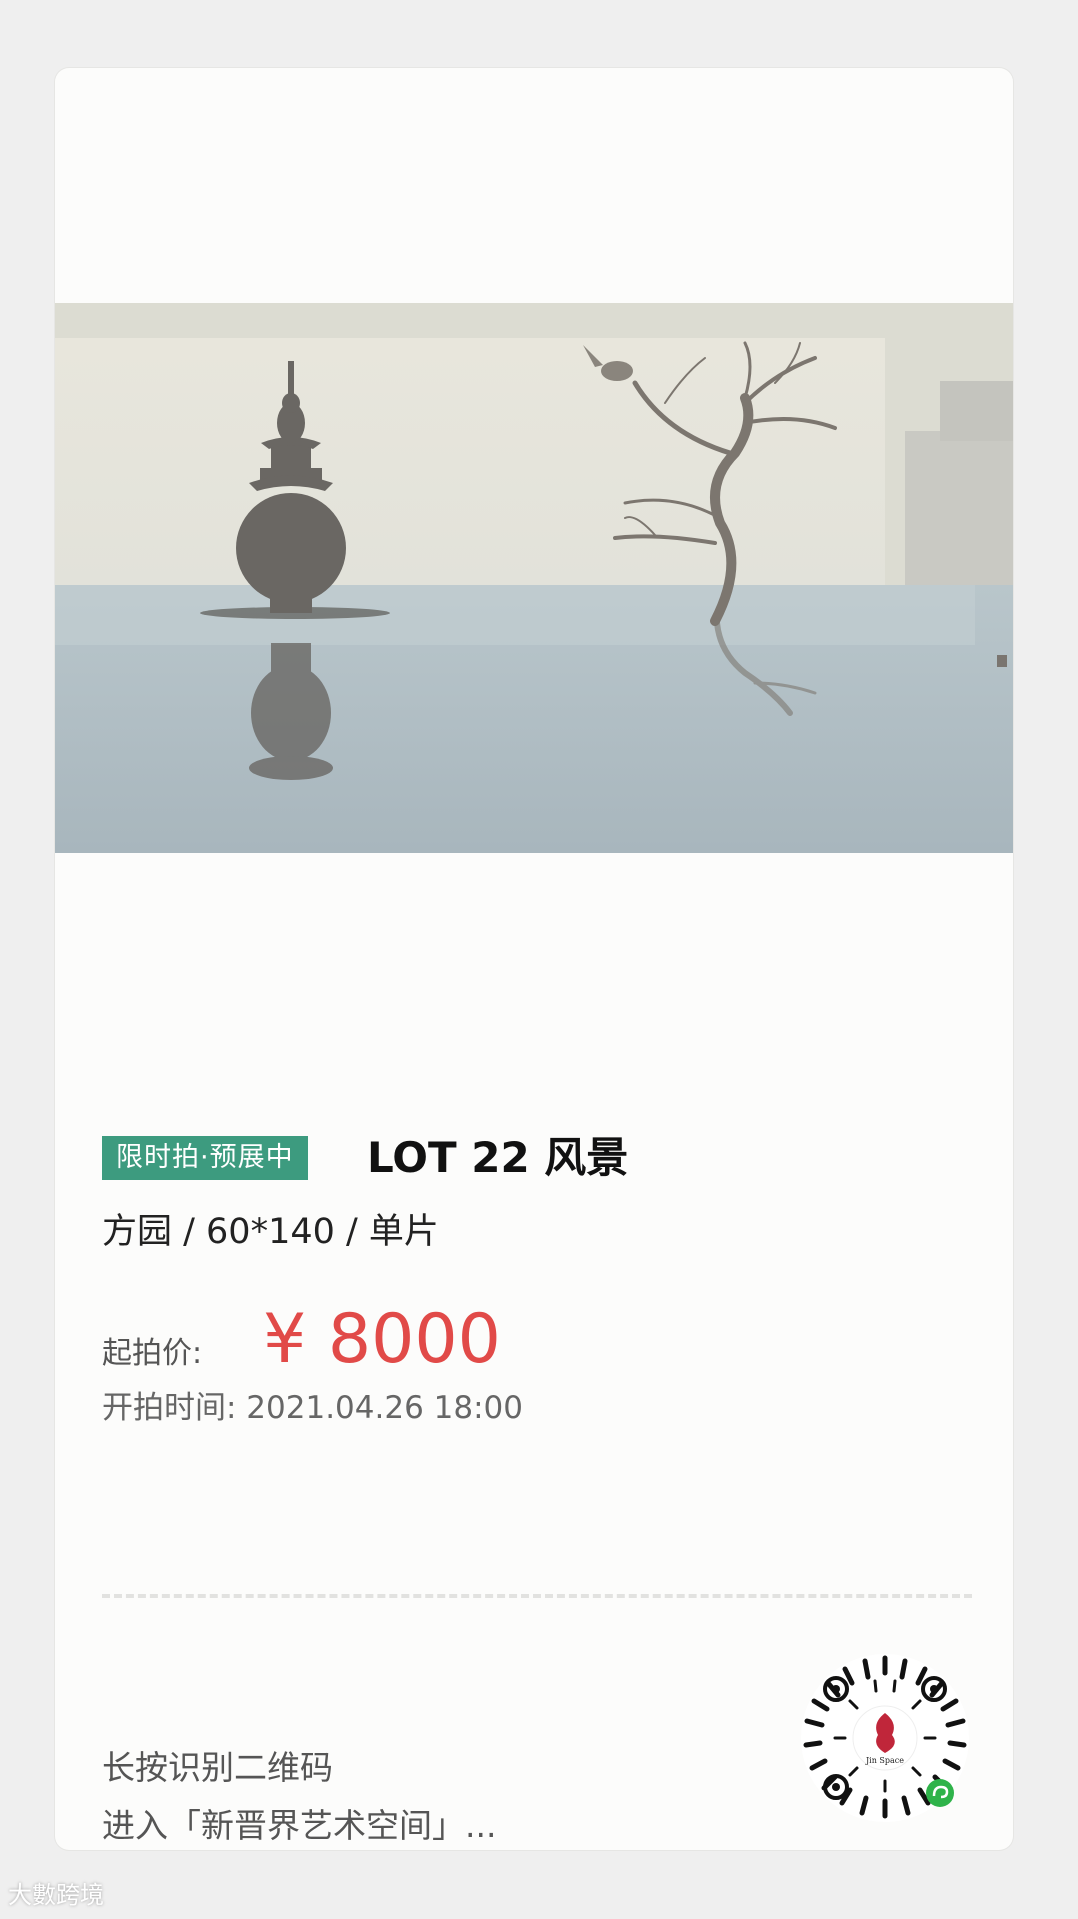  What do you see at coordinates (537, 1596) in the screenshot?
I see `dashed-divider` at bounding box center [537, 1596].